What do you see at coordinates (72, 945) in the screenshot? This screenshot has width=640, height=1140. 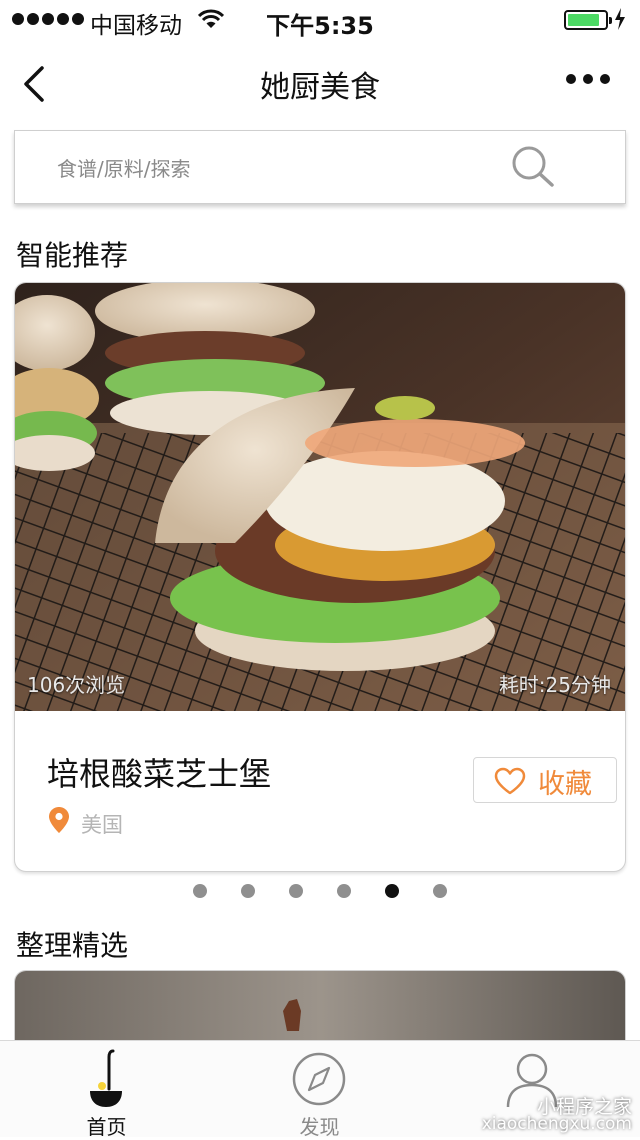 I see `curated-section-title: 整理精选` at bounding box center [72, 945].